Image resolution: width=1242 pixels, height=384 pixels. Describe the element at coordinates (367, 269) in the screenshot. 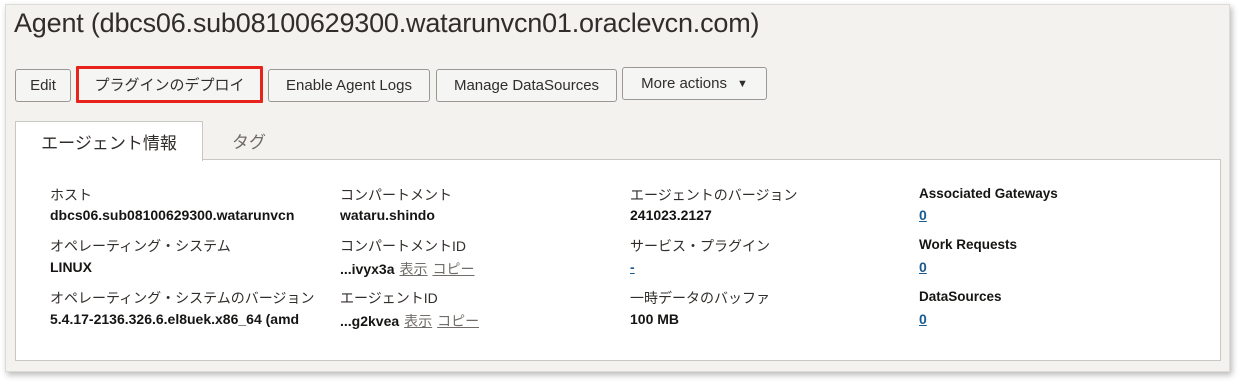

I see `compartment-id-value: ...ivyx3a` at that location.